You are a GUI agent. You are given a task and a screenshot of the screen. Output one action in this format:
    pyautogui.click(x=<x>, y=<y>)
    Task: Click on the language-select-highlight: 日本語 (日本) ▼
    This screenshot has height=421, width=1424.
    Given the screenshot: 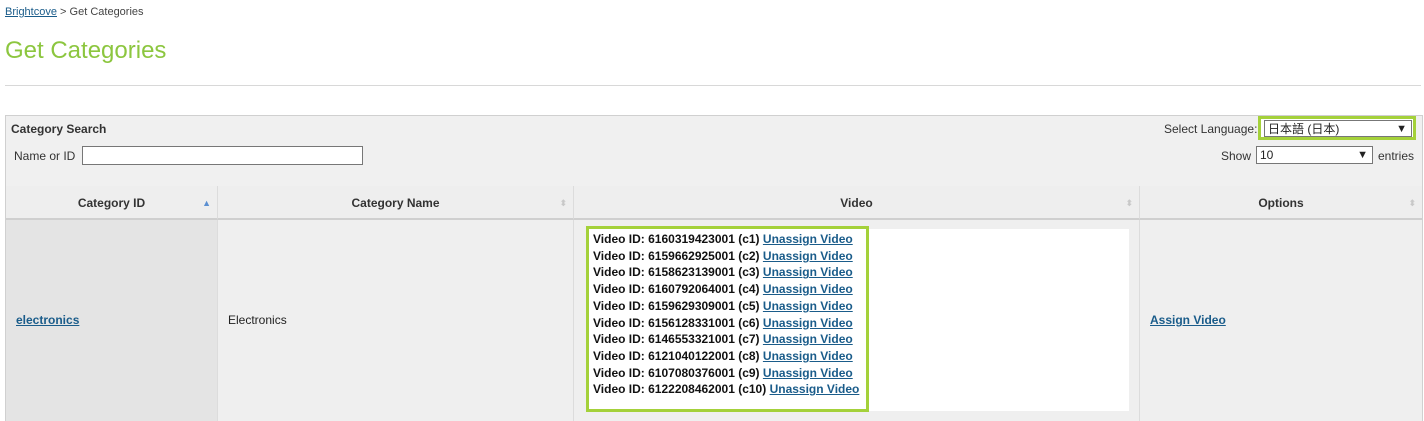 What is the action you would take?
    pyautogui.click(x=1337, y=128)
    